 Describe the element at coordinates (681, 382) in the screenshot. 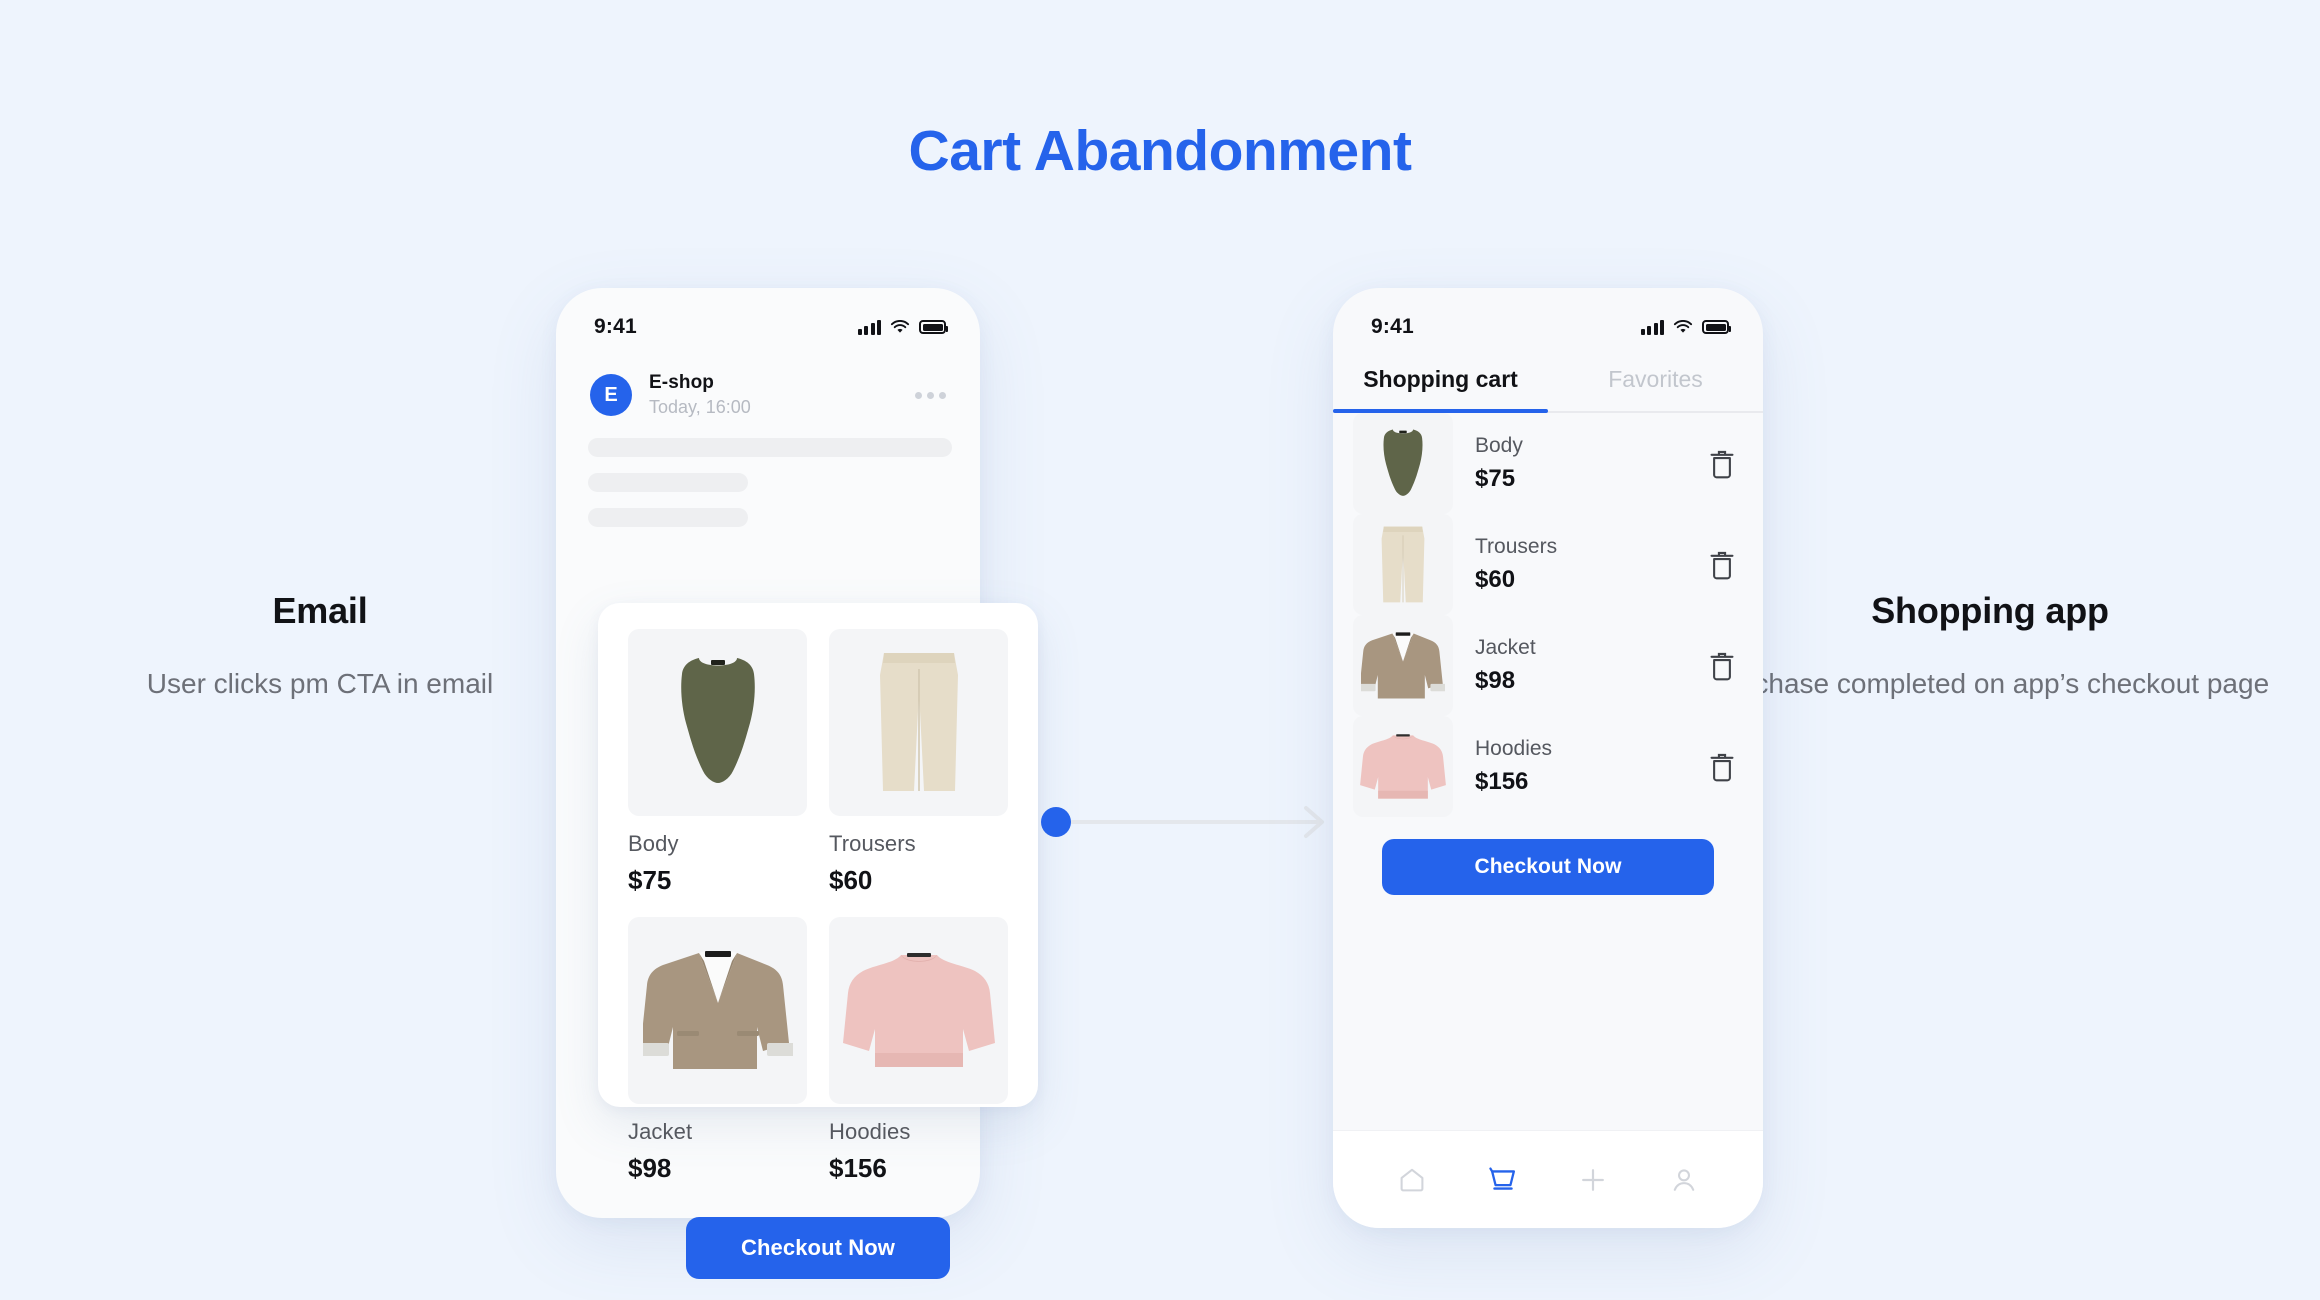

I see `email-sender: E-shop` at that location.